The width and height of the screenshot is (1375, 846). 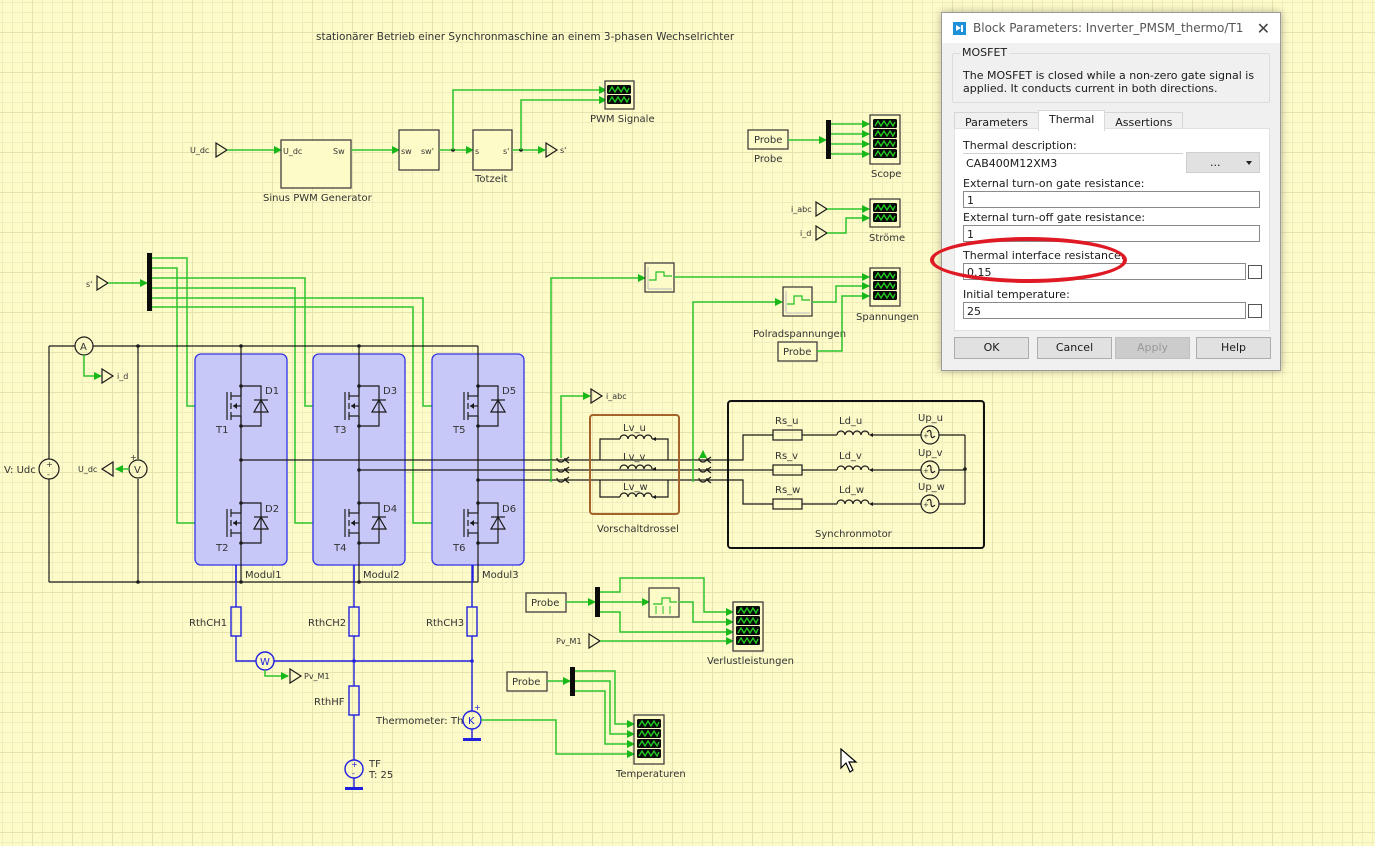 I want to click on help-button: Help, so click(x=1233, y=348).